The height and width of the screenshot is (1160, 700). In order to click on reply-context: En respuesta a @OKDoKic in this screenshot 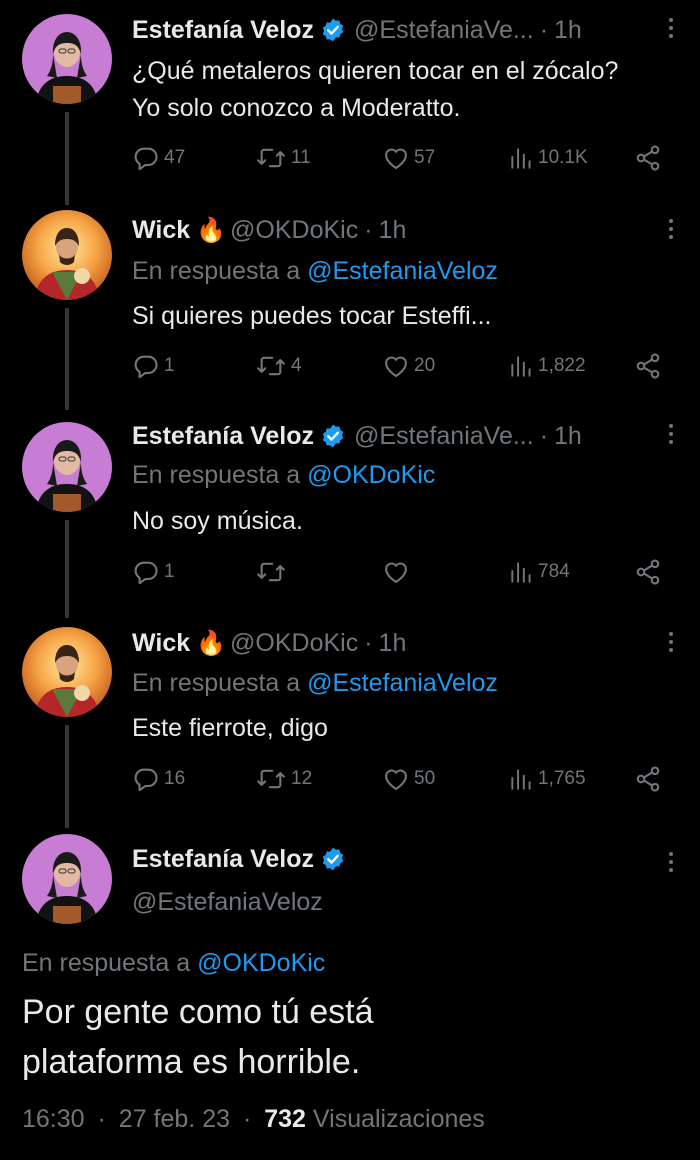, I will do `click(173, 963)`.